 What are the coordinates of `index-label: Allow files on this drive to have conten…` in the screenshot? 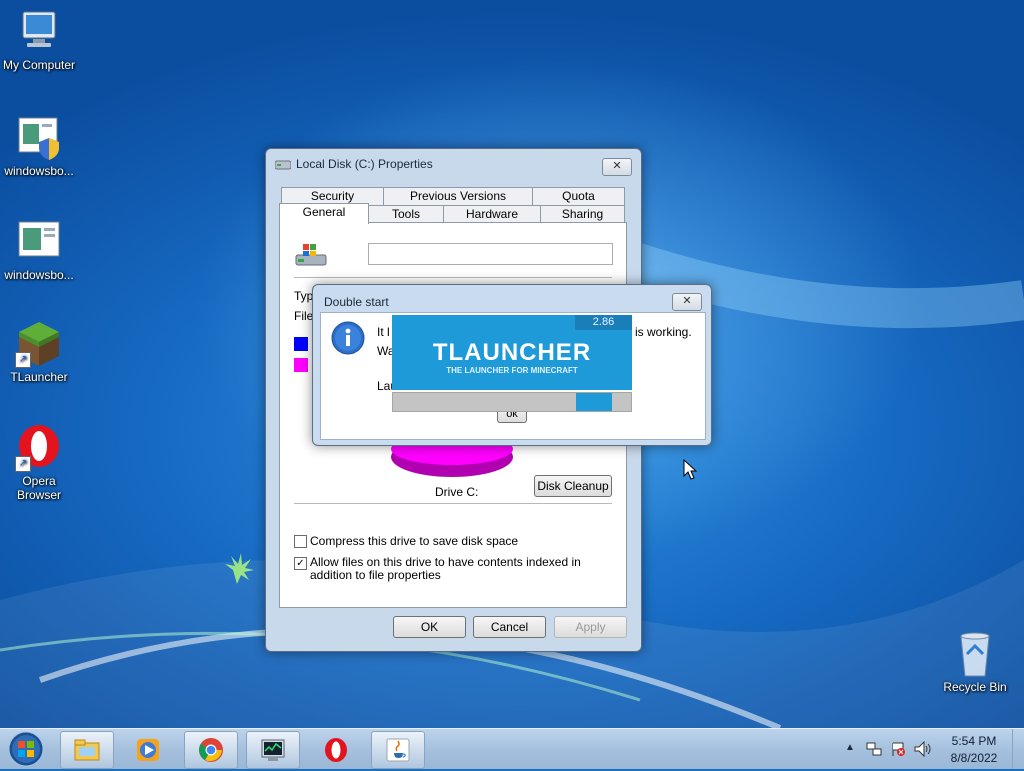 It's located at (445, 568).